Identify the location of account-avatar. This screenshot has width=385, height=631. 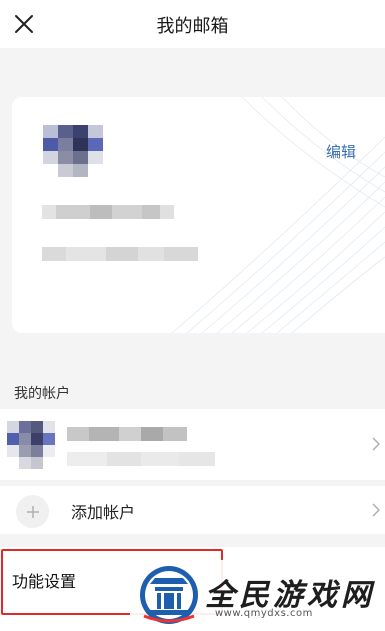
(31, 445).